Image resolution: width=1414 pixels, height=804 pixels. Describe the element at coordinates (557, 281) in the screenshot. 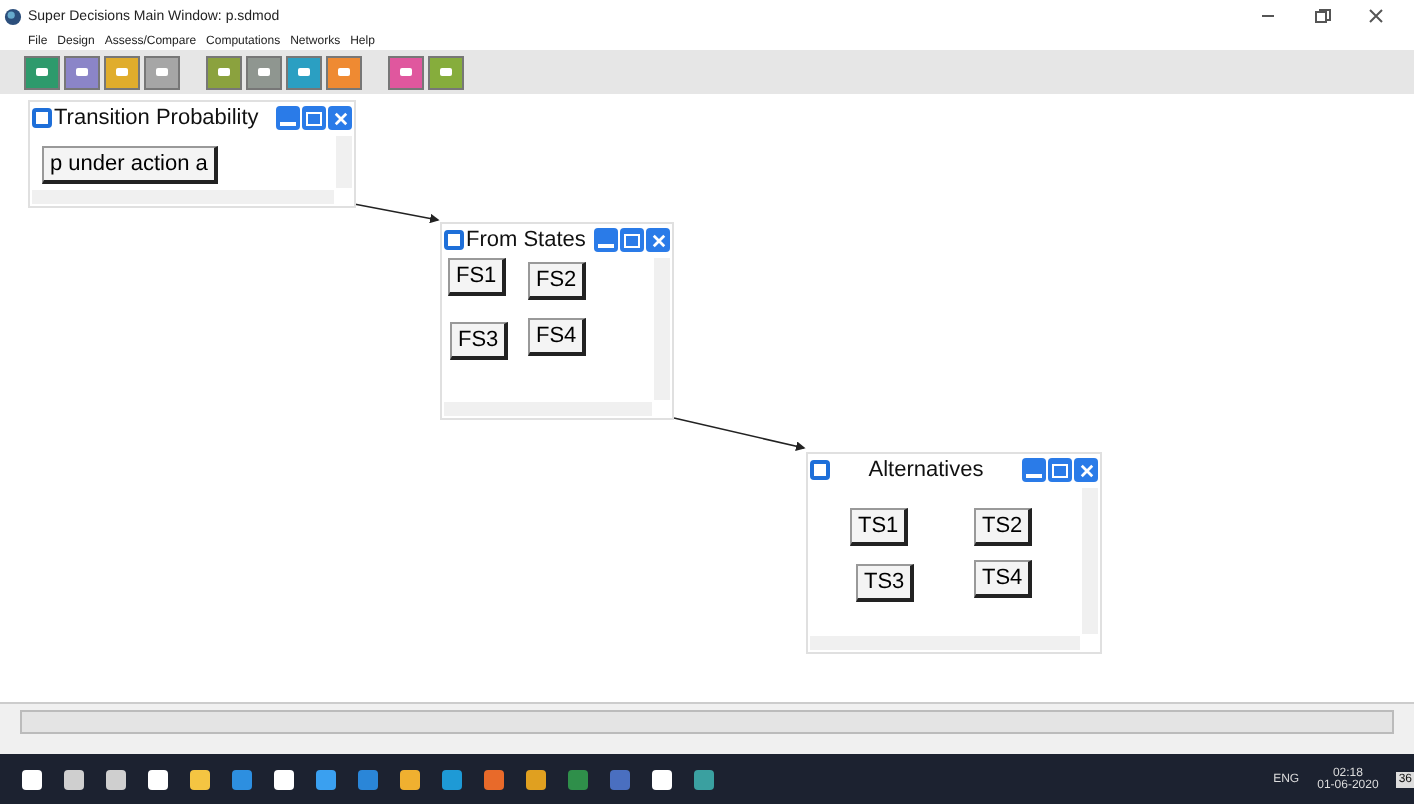

I see `node-button: FS2` at that location.